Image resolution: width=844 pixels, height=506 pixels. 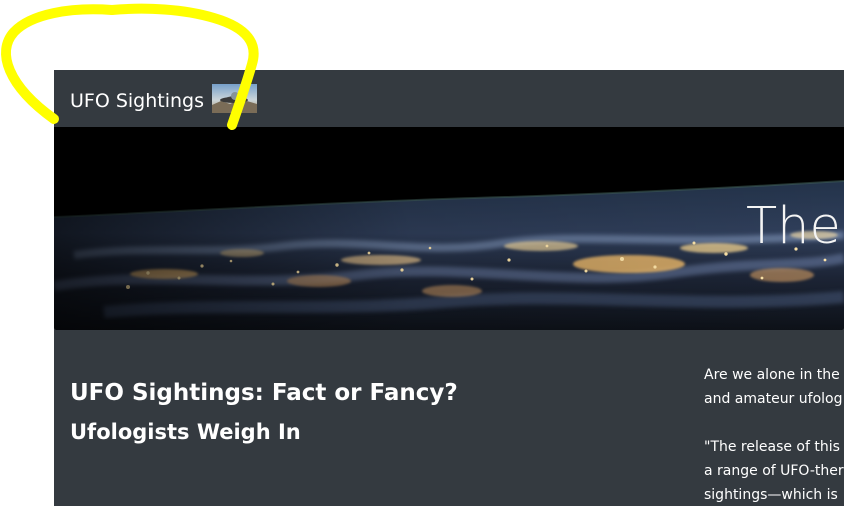 I want to click on brand-link: UFO Sightings, so click(x=137, y=101).